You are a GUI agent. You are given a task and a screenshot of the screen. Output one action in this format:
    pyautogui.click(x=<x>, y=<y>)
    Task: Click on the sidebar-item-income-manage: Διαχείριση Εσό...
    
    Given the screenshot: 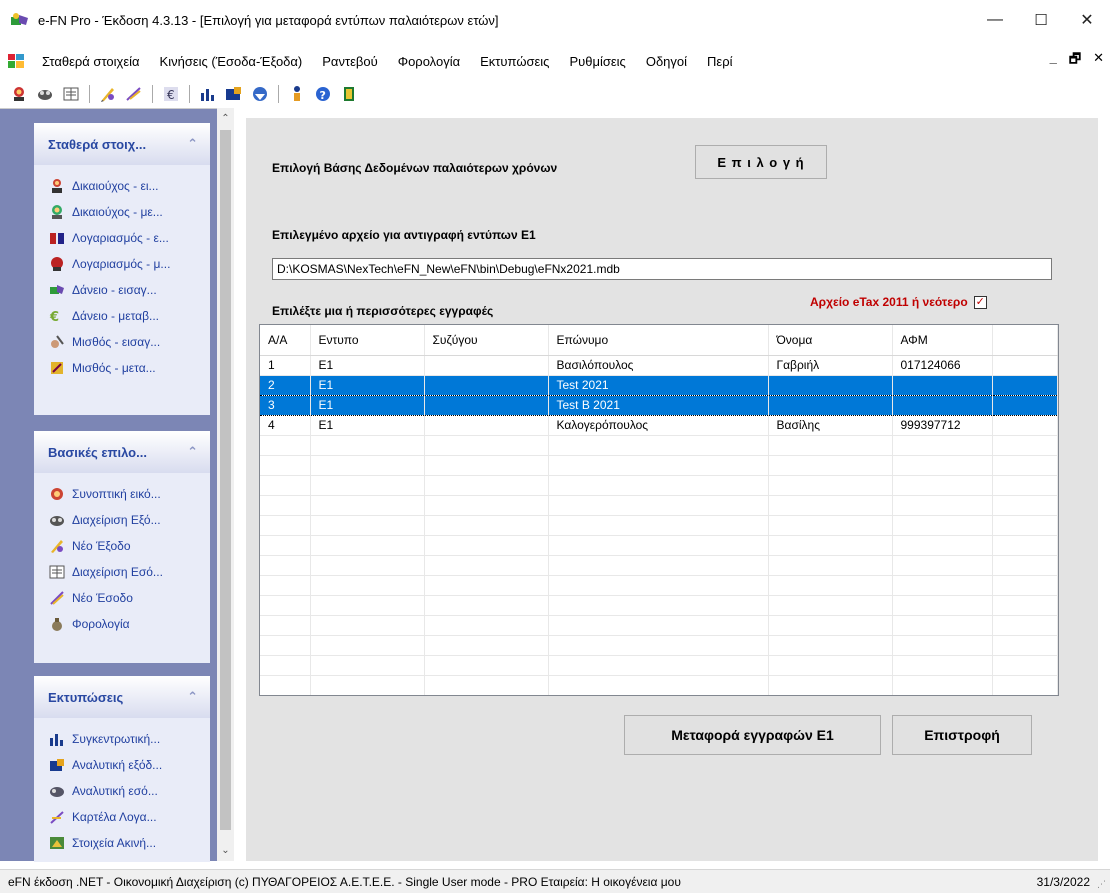 What is the action you would take?
    pyautogui.click(x=122, y=572)
    